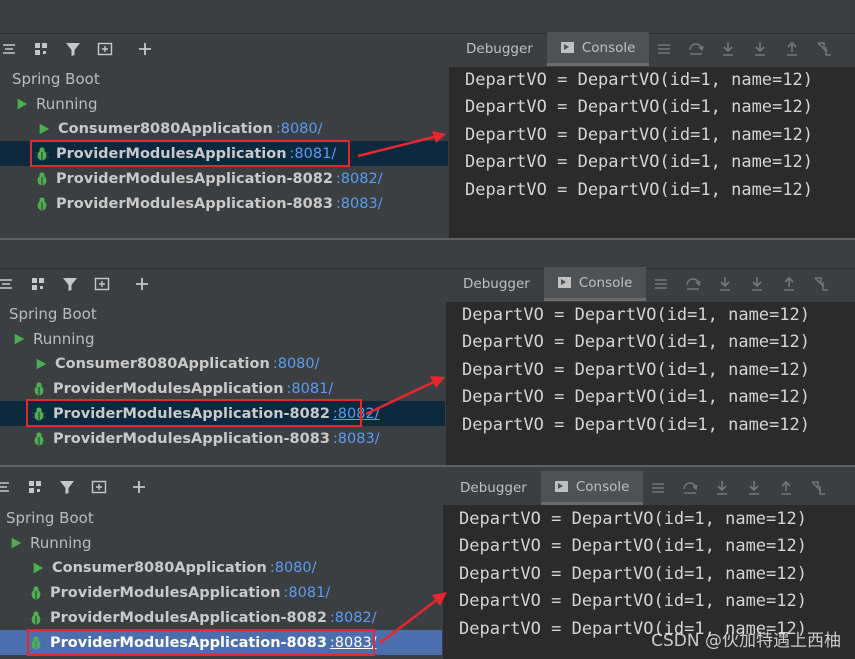  Describe the element at coordinates (746, 641) in the screenshot. I see `watermark: CSDN @伙加特遇上西柚` at that location.